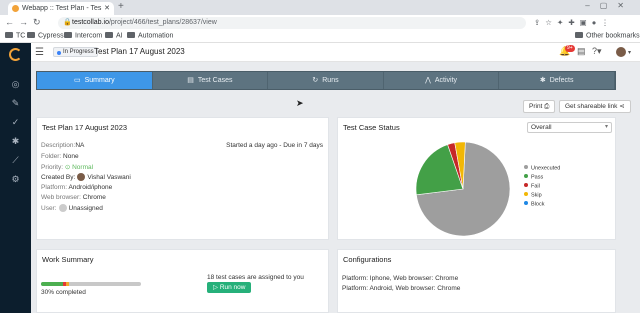 Image resolution: width=640 pixels, height=313 pixels. Describe the element at coordinates (162, 22) in the screenshot. I see `url-path: /project/466/test_plans/28637/view` at that location.